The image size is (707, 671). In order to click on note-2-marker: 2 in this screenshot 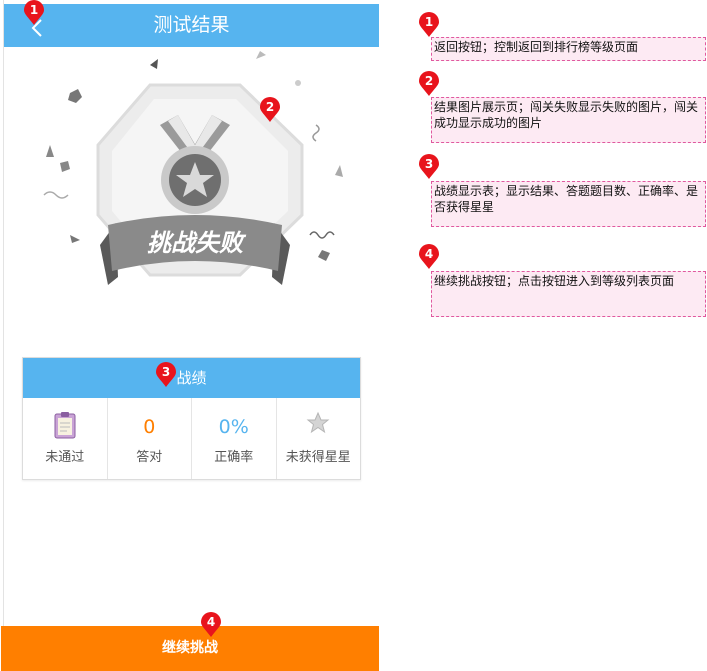, I will do `click(429, 84)`.